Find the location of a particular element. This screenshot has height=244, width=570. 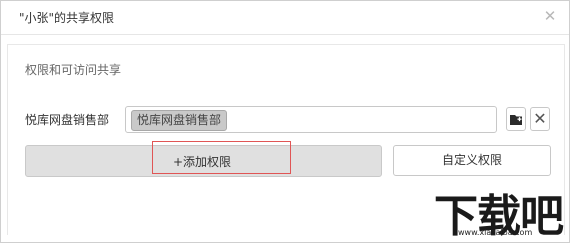

watermark-logo: 下载吧 www.xiazaiba.com is located at coordinates (498, 212).